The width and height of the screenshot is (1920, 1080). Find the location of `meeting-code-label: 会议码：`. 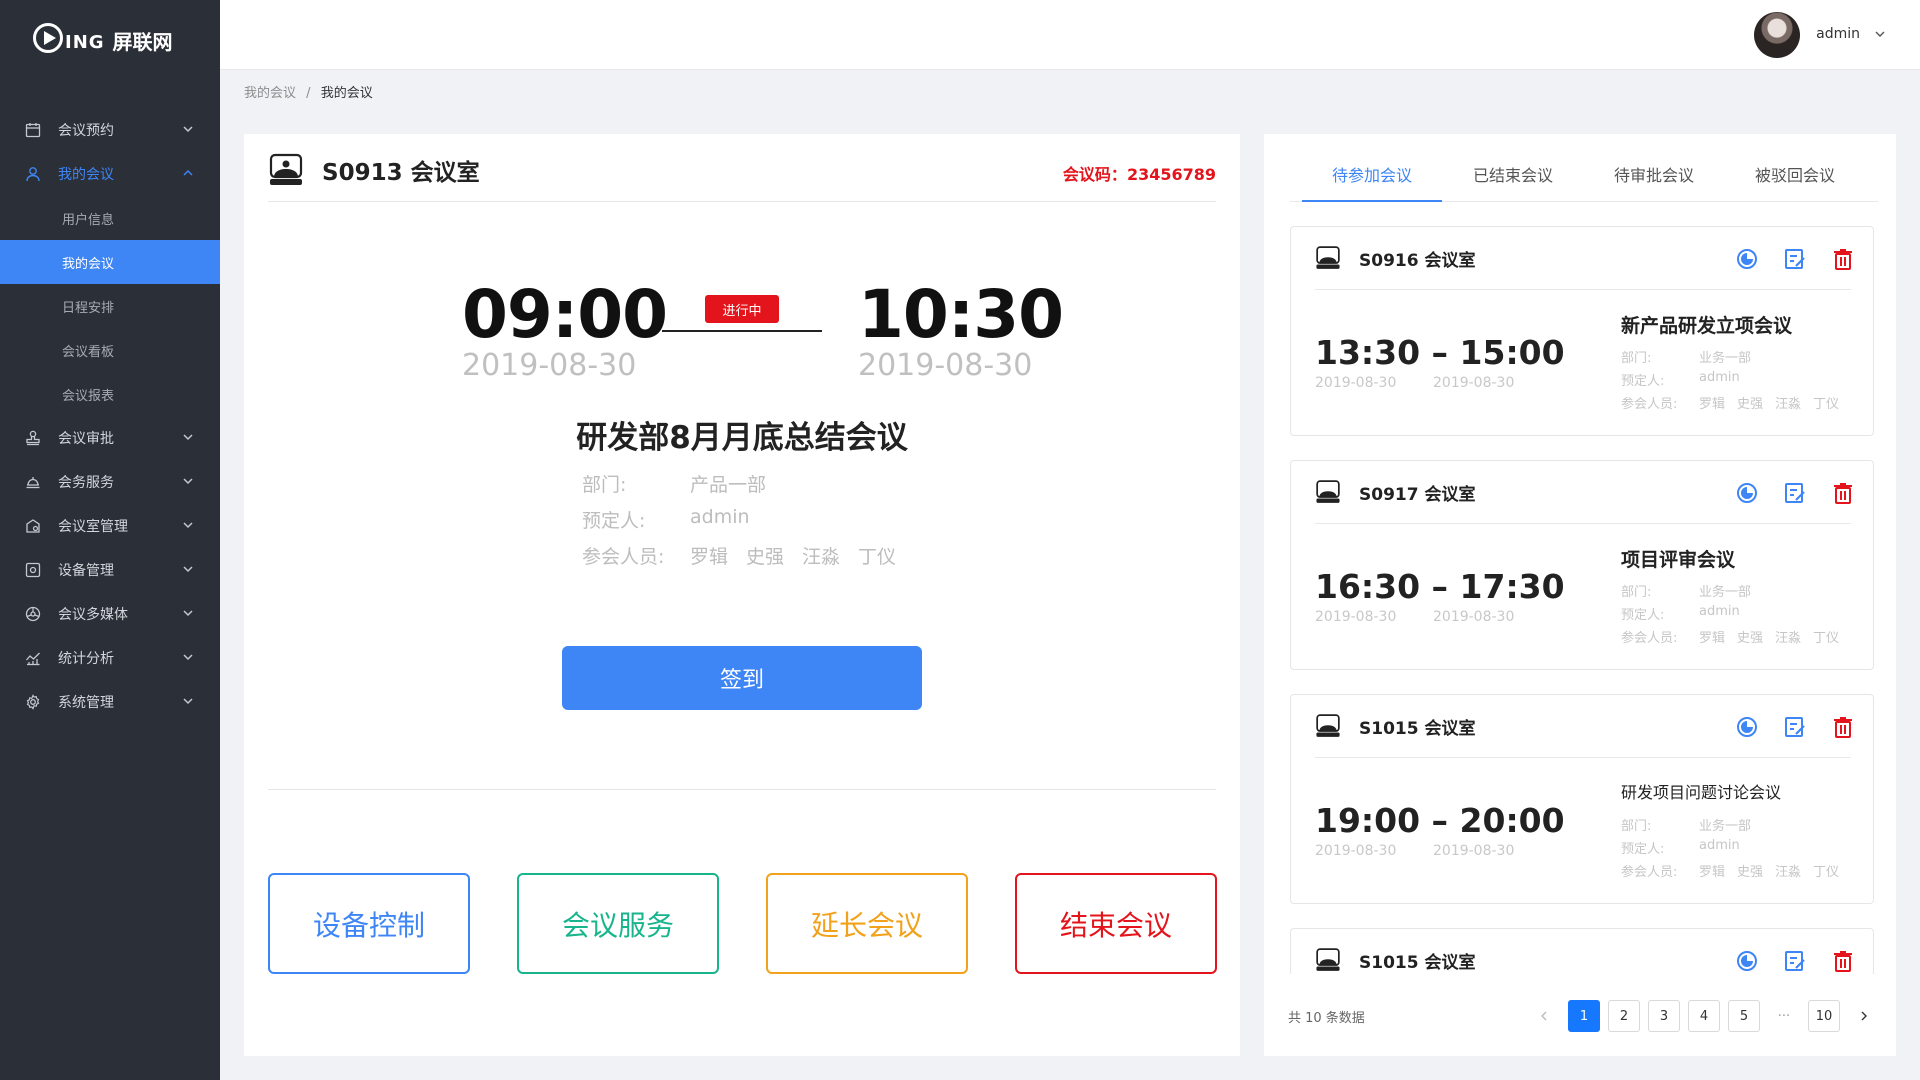

meeting-code-label: 会议码： is located at coordinates (1094, 174).